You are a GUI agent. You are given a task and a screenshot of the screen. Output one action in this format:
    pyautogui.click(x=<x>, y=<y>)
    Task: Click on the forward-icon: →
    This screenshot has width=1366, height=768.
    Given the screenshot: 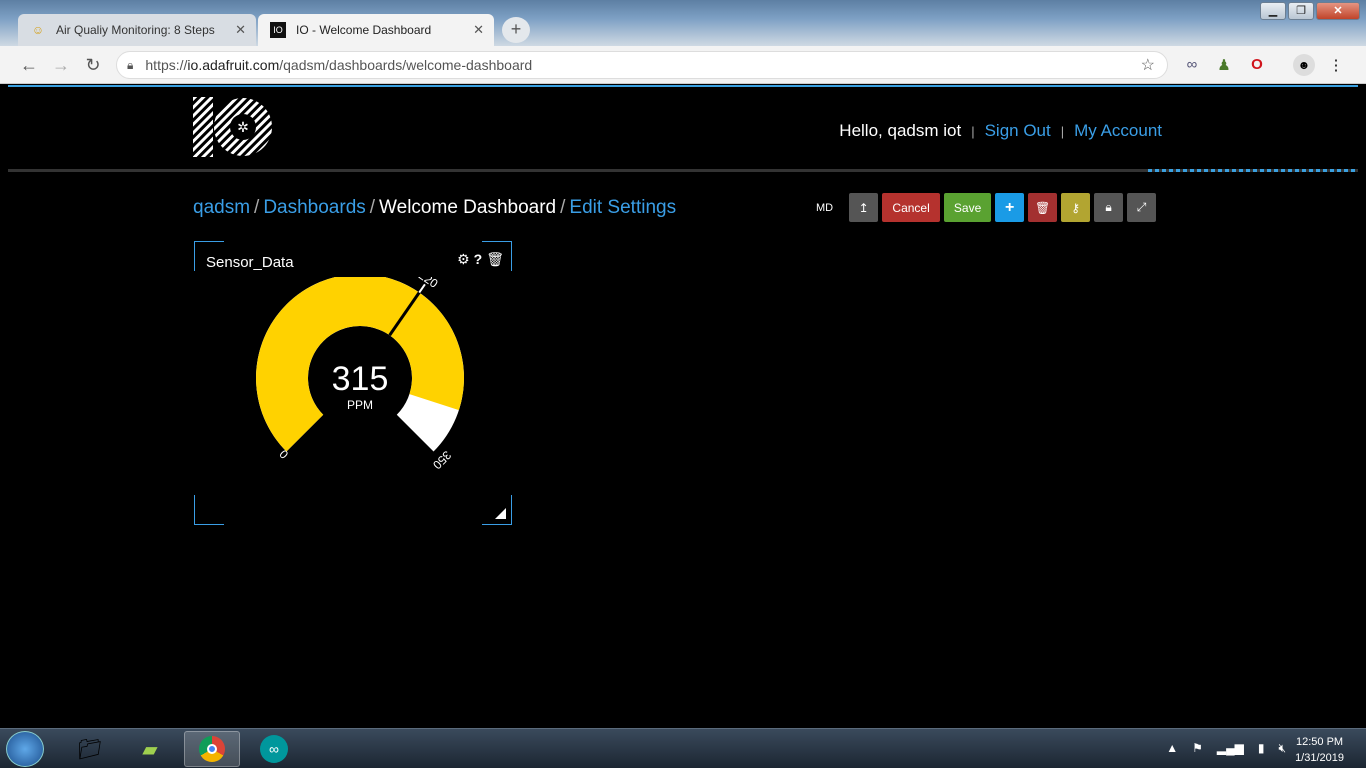 What is the action you would take?
    pyautogui.click(x=61, y=65)
    